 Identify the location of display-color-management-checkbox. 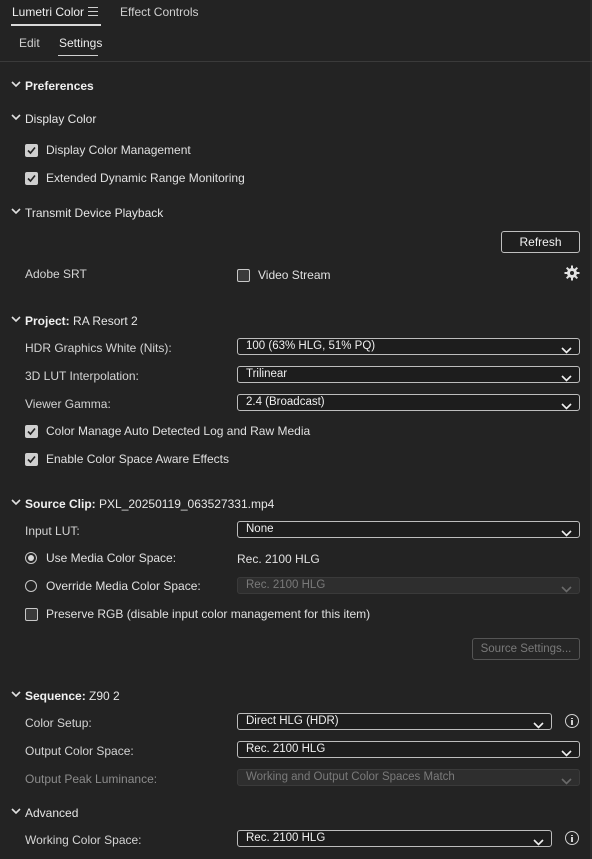
(31, 150).